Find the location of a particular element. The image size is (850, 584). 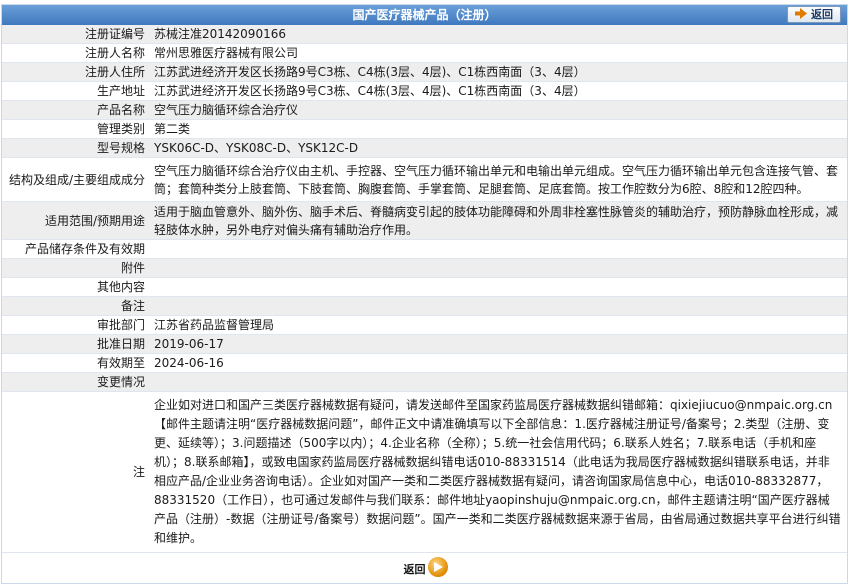

arrow-right-icon is located at coordinates (801, 13).